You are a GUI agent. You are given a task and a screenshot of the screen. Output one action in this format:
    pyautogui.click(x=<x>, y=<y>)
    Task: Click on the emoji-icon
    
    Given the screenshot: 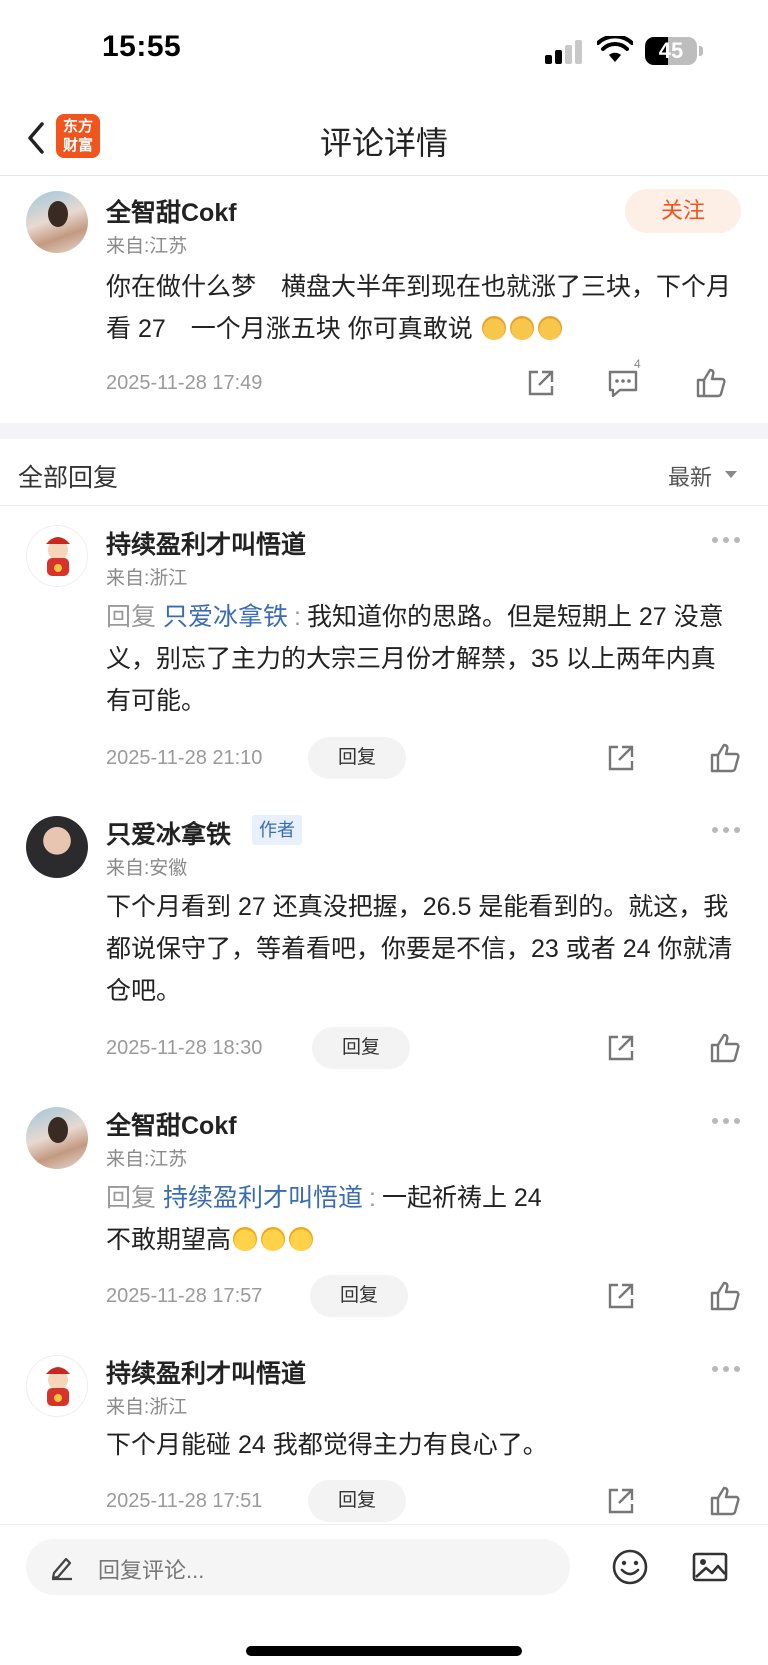 What is the action you would take?
    pyautogui.click(x=630, y=1567)
    